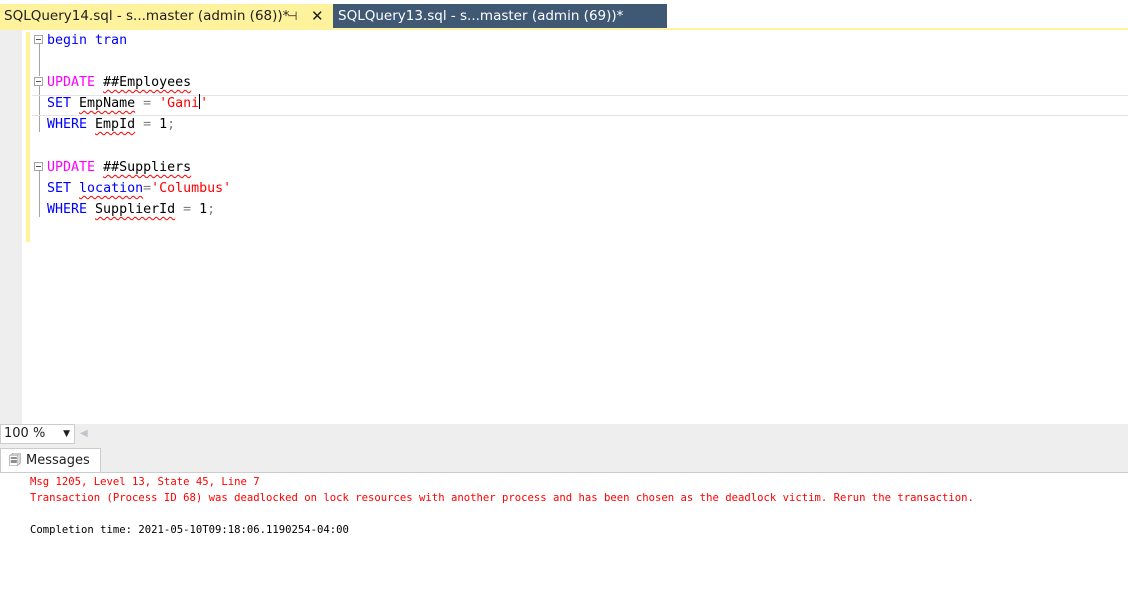 The image size is (1128, 593). Describe the element at coordinates (111, 188) in the screenshot. I see `column-name: location` at that location.